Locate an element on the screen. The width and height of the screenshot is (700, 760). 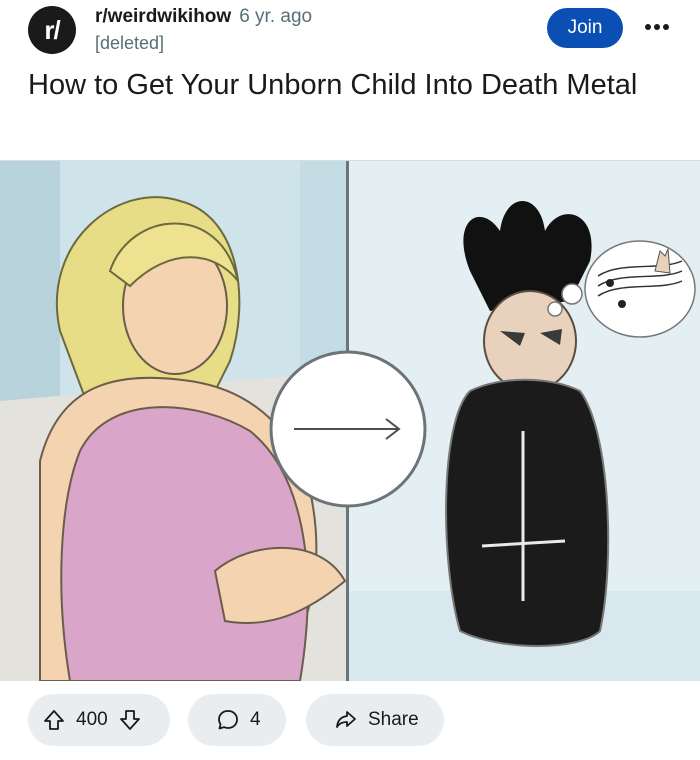
action-bar: 400 4 Share is located at coordinates (350, 721).